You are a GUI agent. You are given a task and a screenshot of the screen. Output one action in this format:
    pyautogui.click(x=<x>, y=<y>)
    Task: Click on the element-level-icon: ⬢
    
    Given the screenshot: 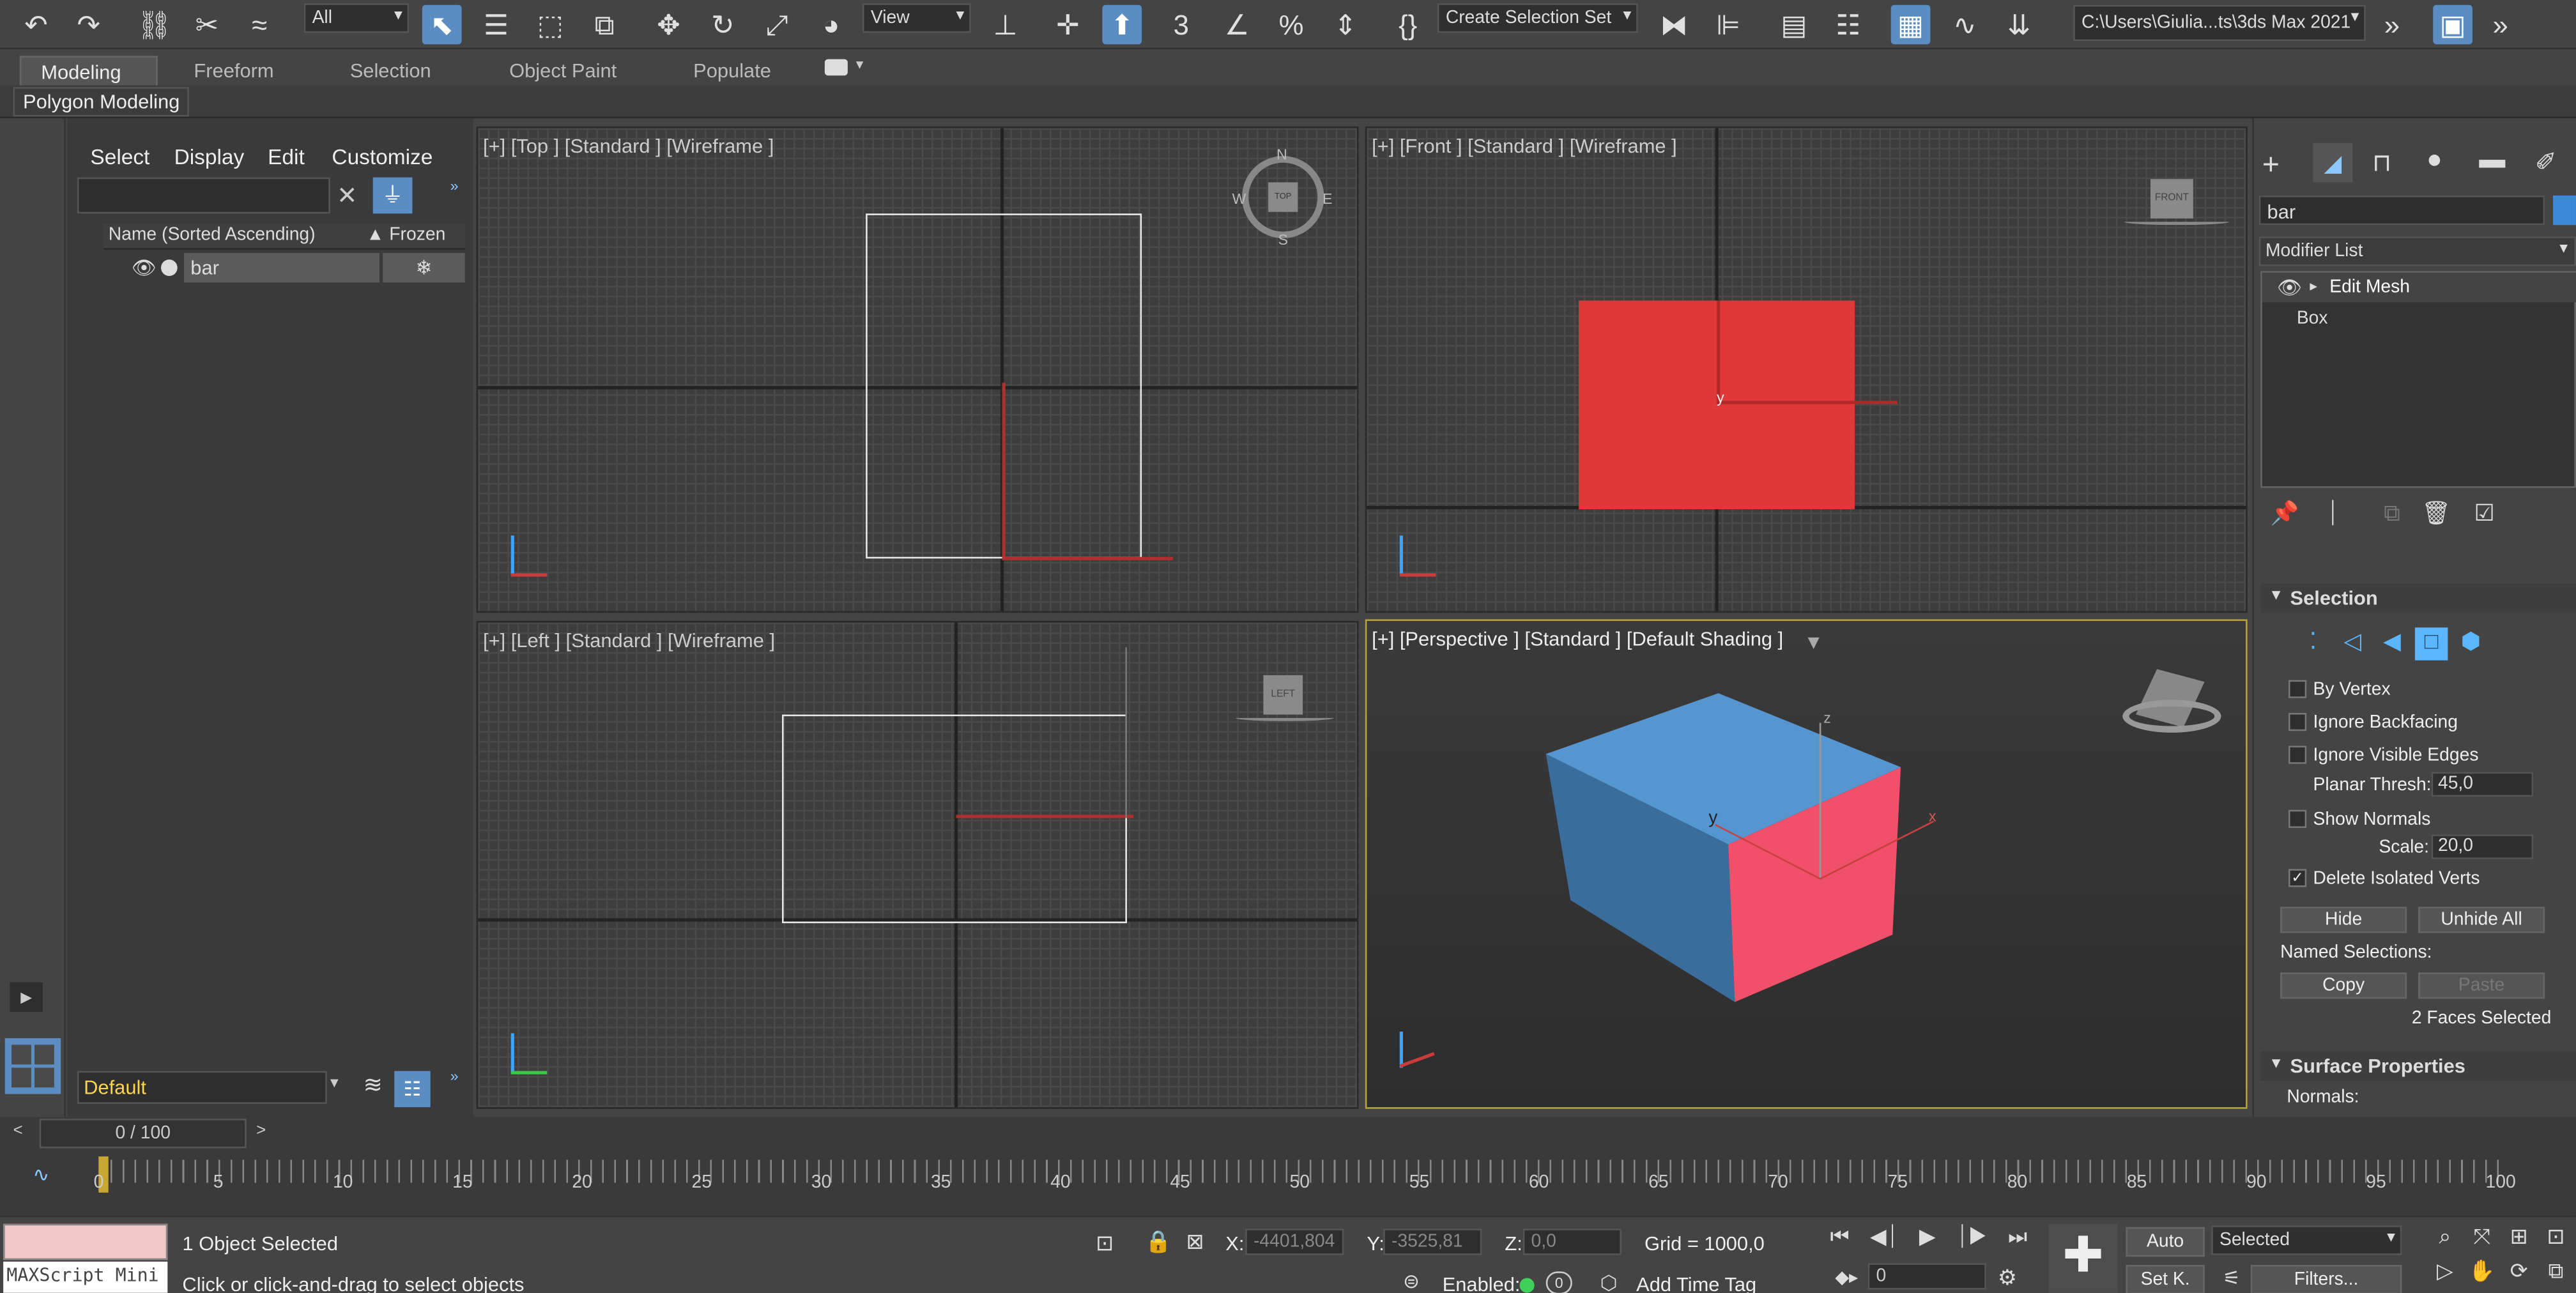 What is the action you would take?
    pyautogui.click(x=2471, y=647)
    